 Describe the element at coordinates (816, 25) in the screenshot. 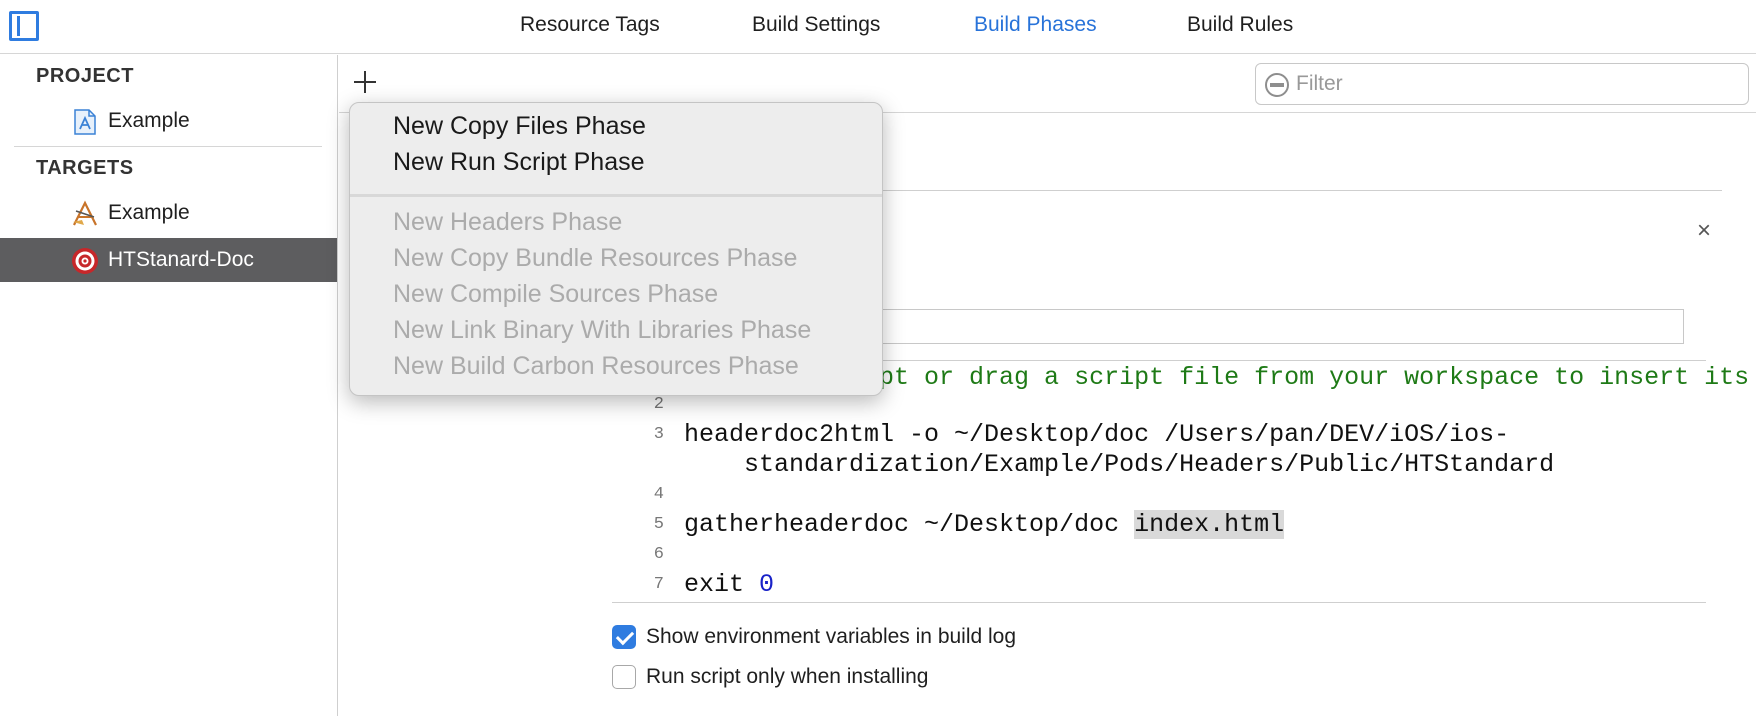

I see `tab-build-settings: Build Settings` at that location.